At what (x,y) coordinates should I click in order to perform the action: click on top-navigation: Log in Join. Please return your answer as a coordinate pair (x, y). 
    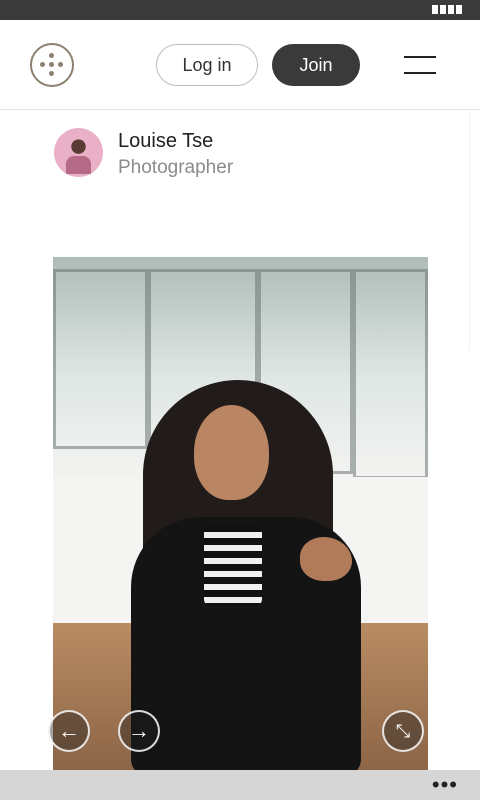
    Looking at the image, I should click on (240, 65).